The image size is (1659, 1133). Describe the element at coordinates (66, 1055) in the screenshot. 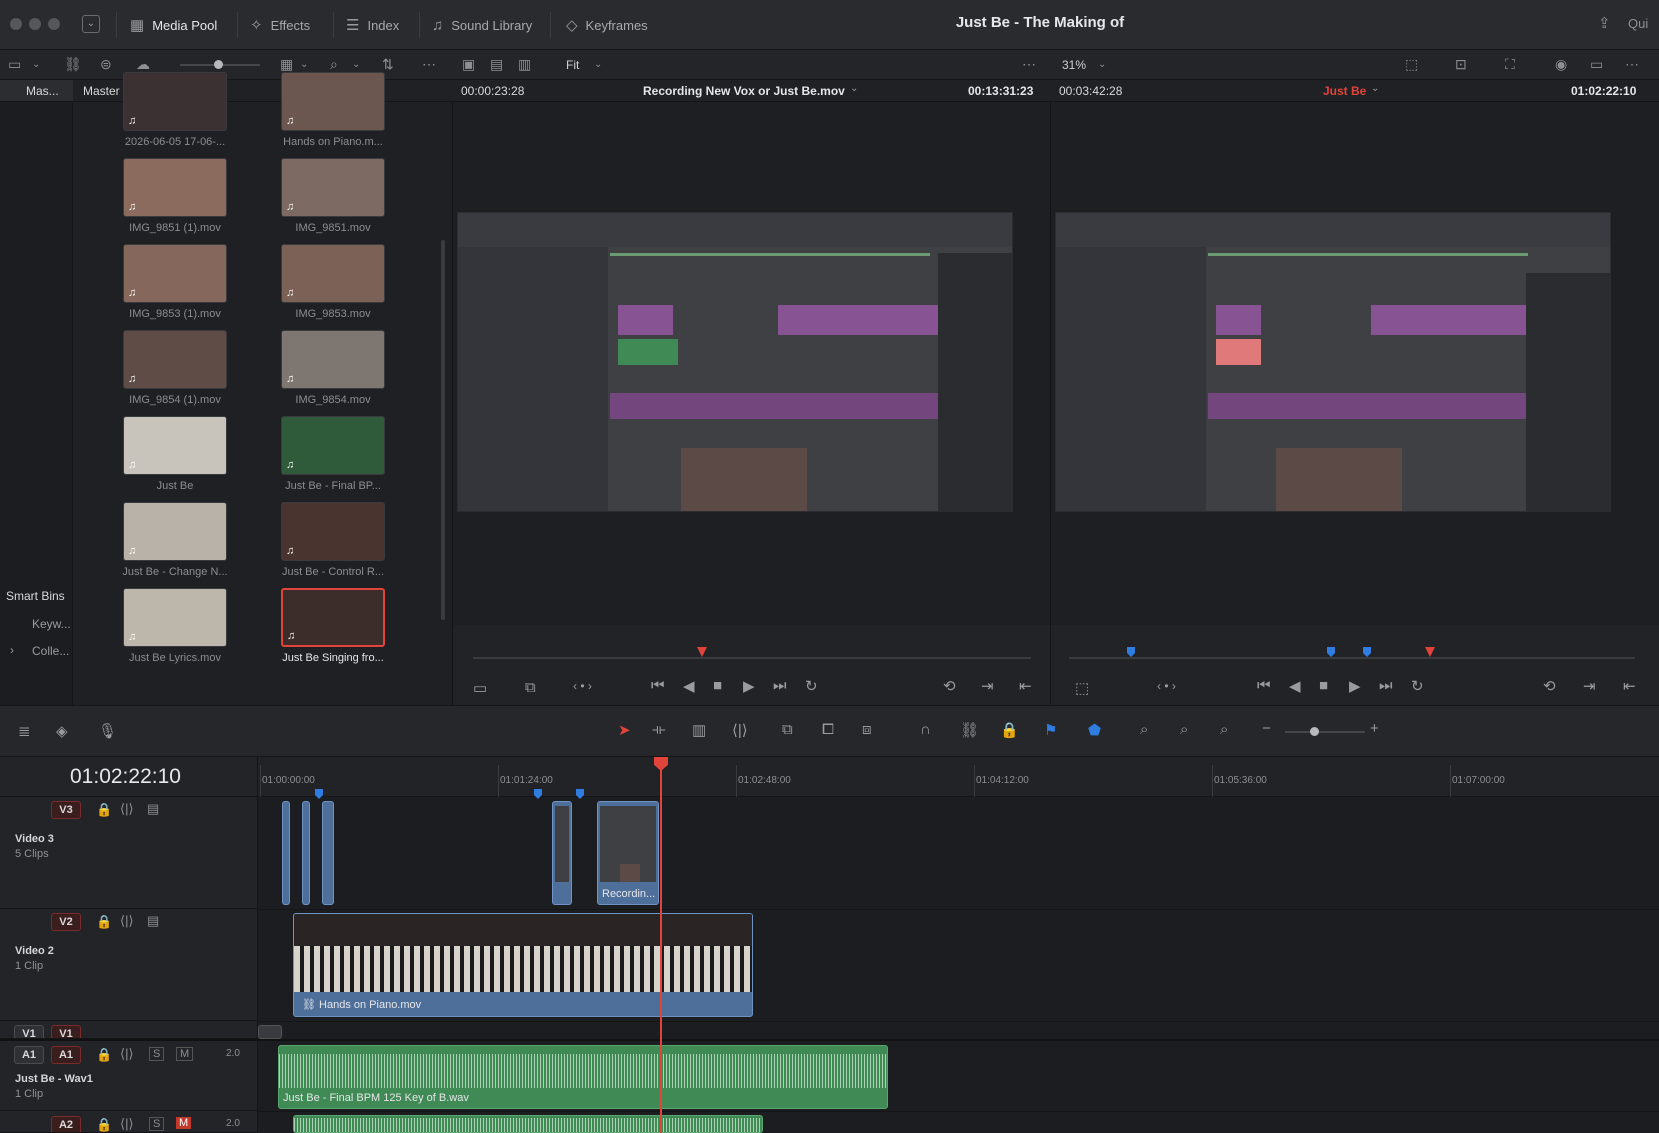

I see `track-id-badge: A1` at that location.